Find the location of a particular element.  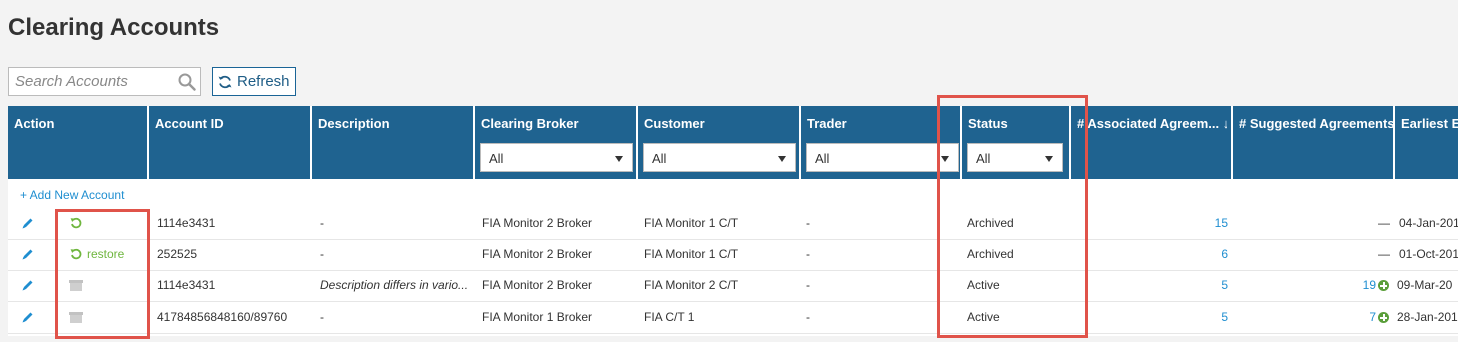

search-icon is located at coordinates (187, 82).